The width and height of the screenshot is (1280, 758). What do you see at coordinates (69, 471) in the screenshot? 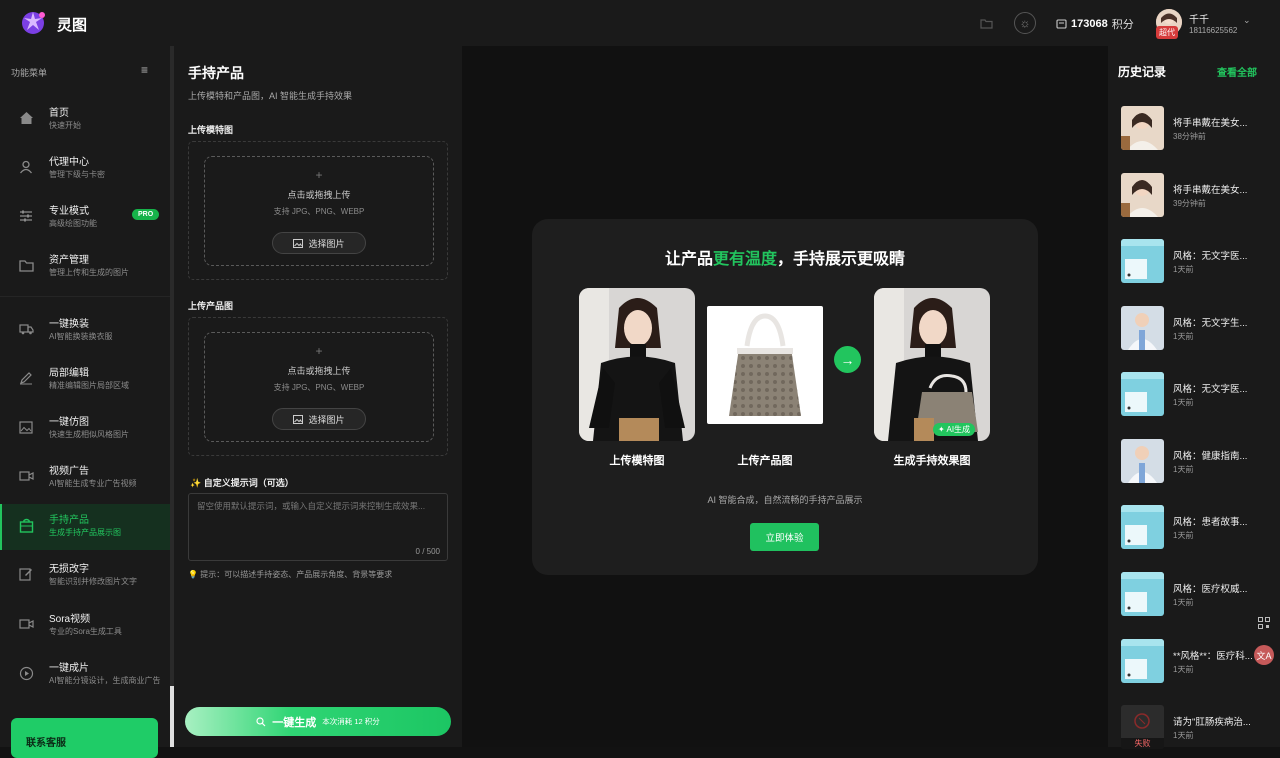
I see `sidebar-item-title: 视频广告` at bounding box center [69, 471].